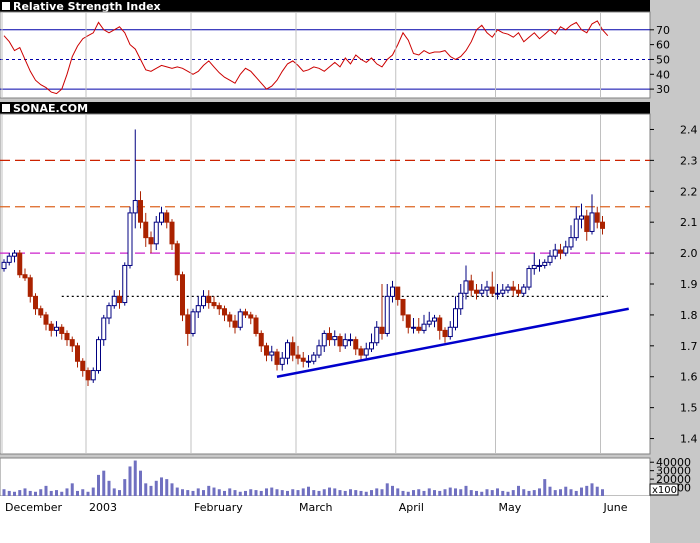 The width and height of the screenshot is (700, 543). What do you see at coordinates (689, 222) in the screenshot?
I see `price-tick-label: 2.1` at bounding box center [689, 222].